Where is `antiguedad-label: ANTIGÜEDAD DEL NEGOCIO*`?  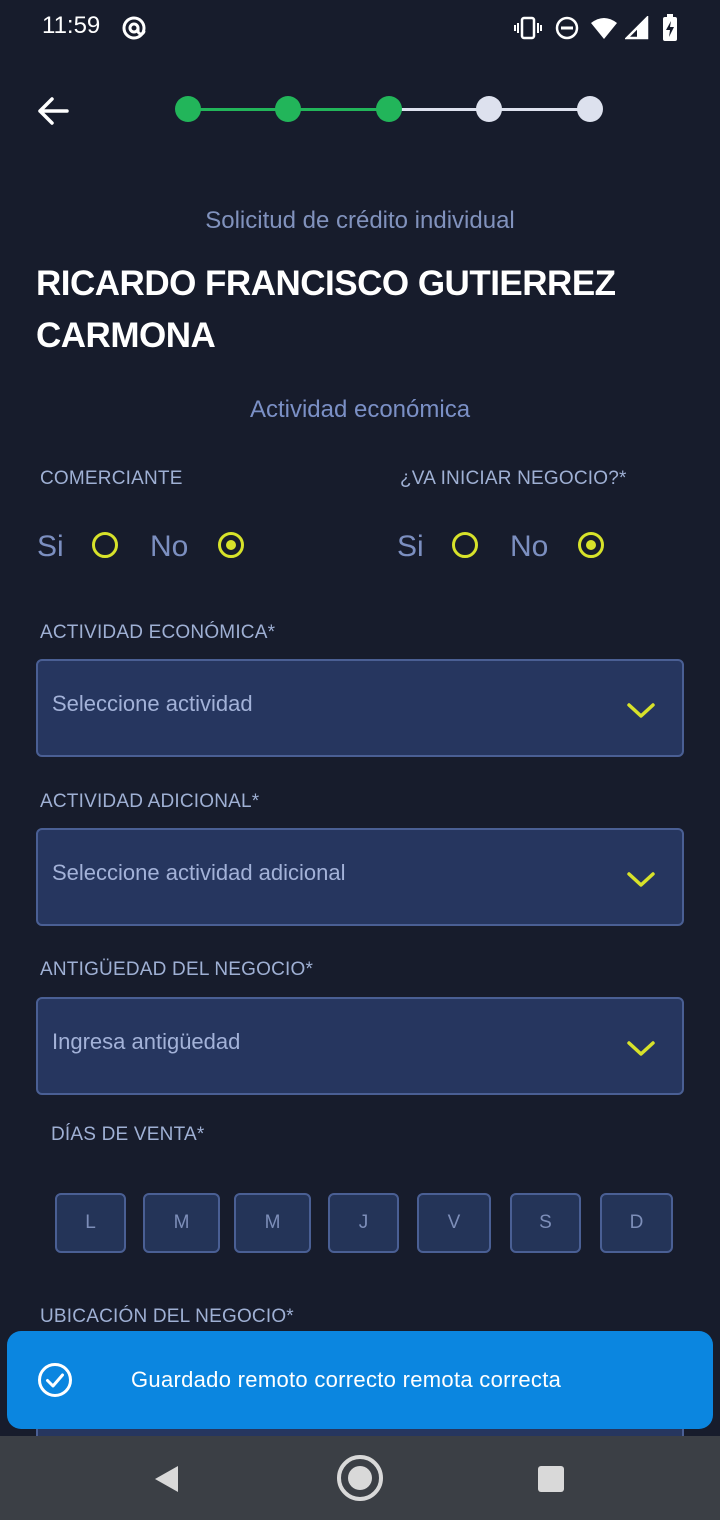 antiguedad-label: ANTIGÜEDAD DEL NEGOCIO* is located at coordinates (177, 969).